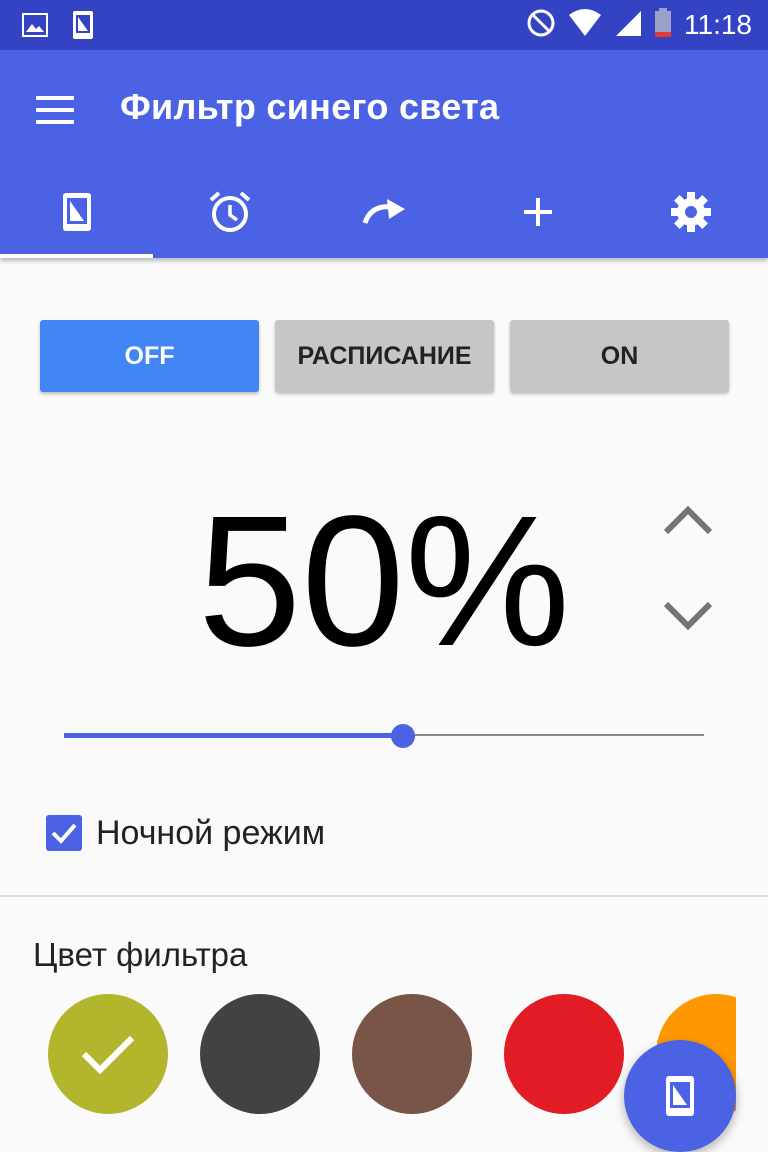 The width and height of the screenshot is (768, 1152). Describe the element at coordinates (718, 24) in the screenshot. I see `status-time: 11:18` at that location.